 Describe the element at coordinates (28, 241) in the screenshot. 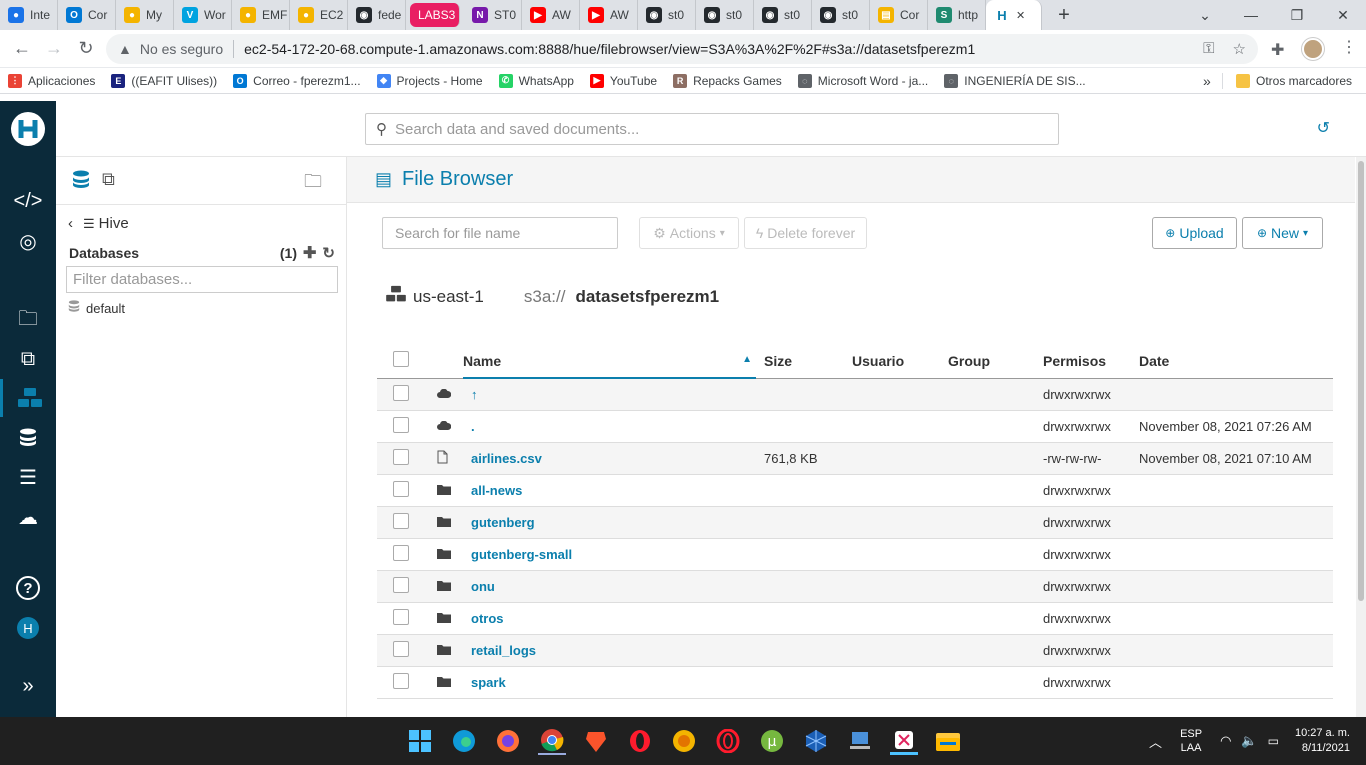

I see `dashboard-icon: ◎` at that location.